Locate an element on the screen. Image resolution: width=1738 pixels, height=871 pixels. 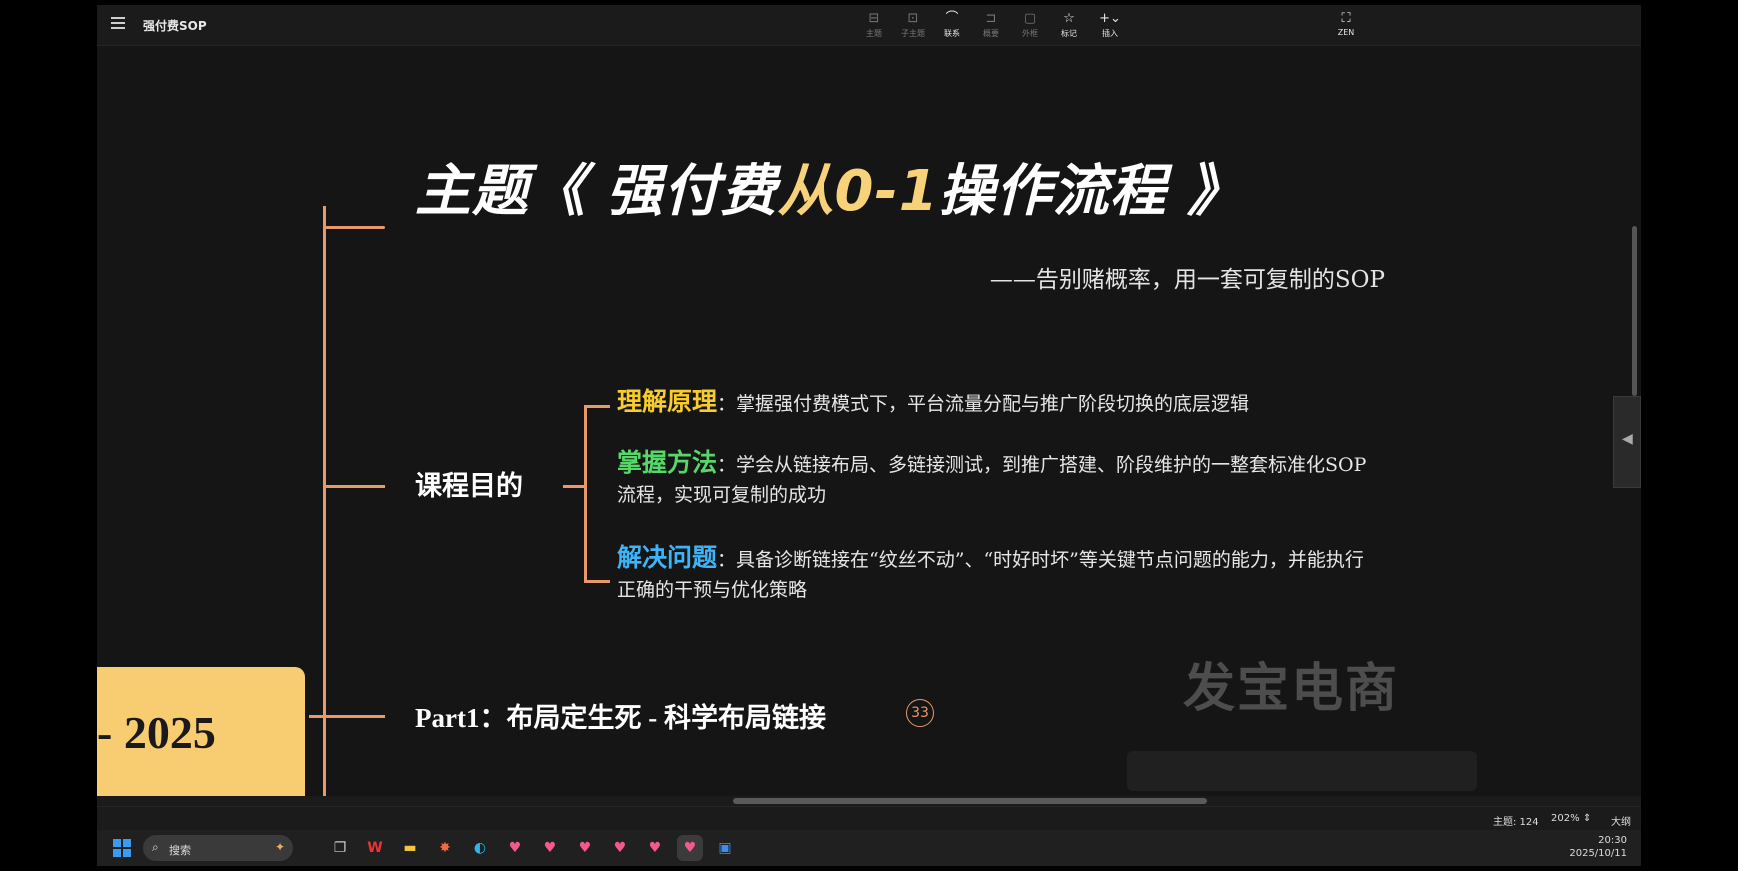
taskbar-search: ⌕ 搜索 ✦ is located at coordinates (218, 848).